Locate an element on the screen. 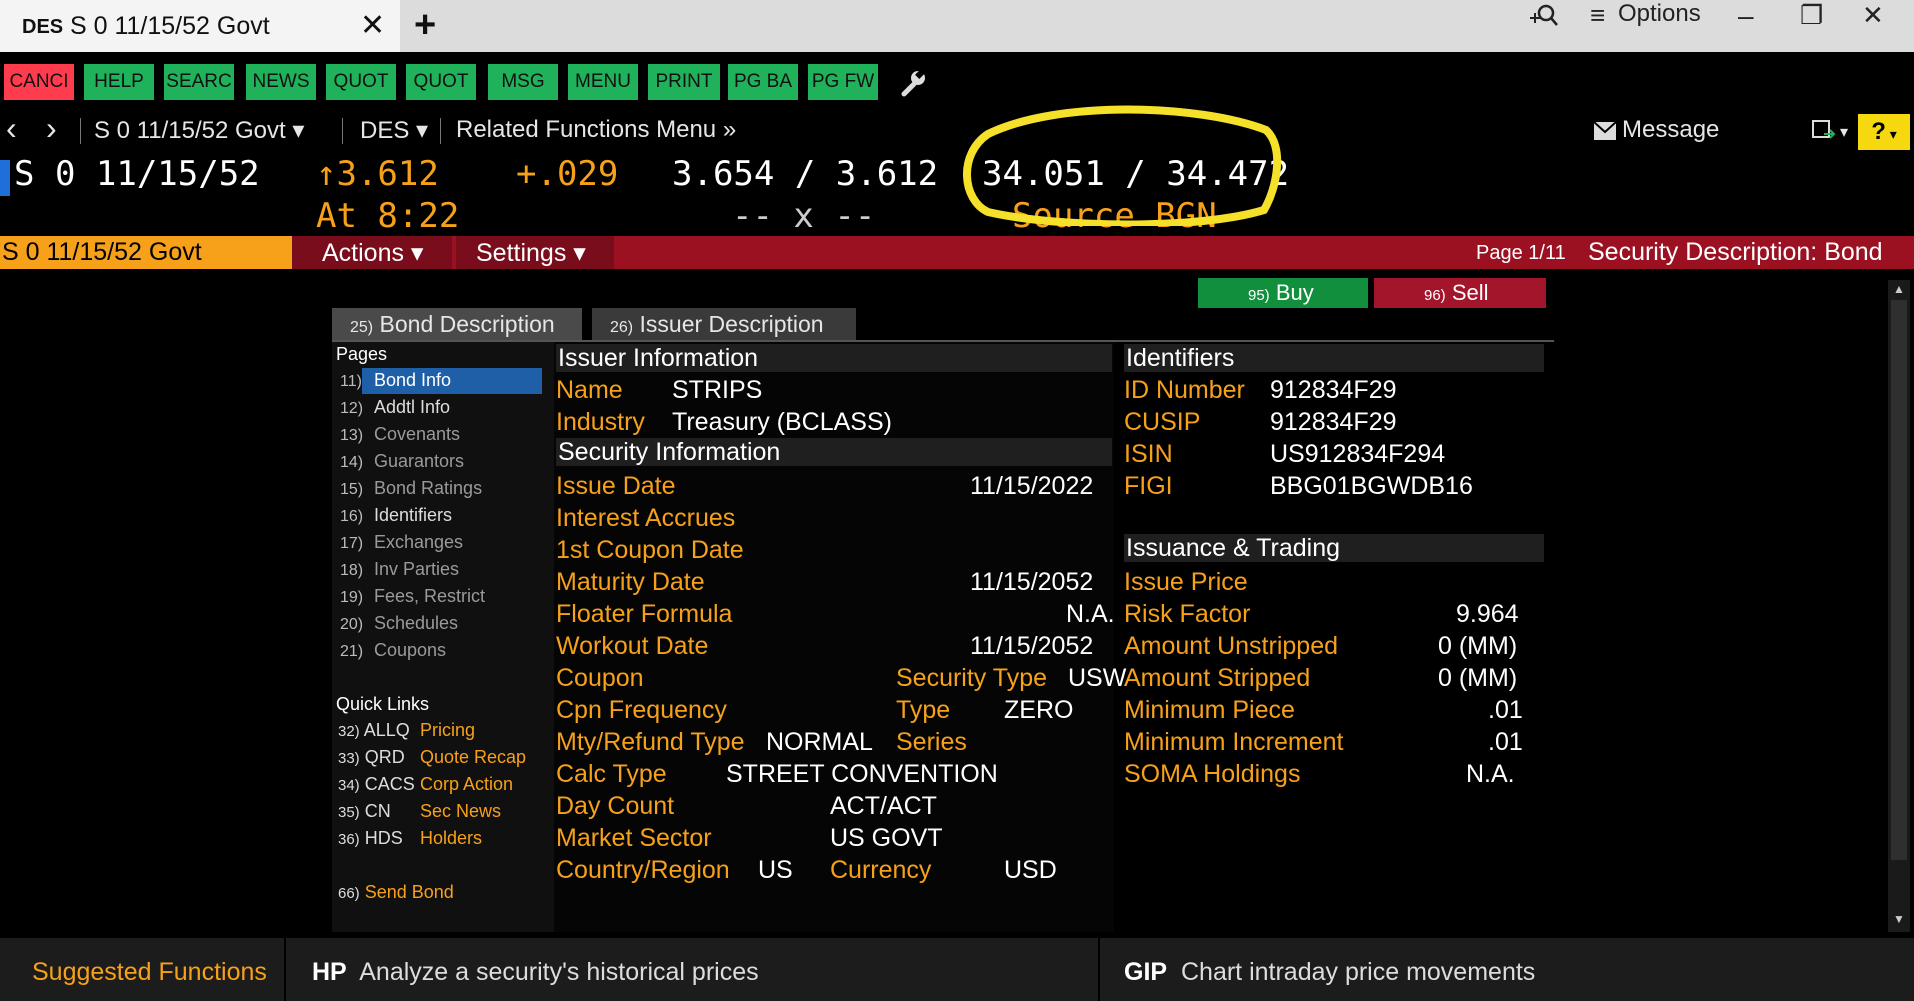  send-bond-link: 66) Send Bond is located at coordinates (396, 892).